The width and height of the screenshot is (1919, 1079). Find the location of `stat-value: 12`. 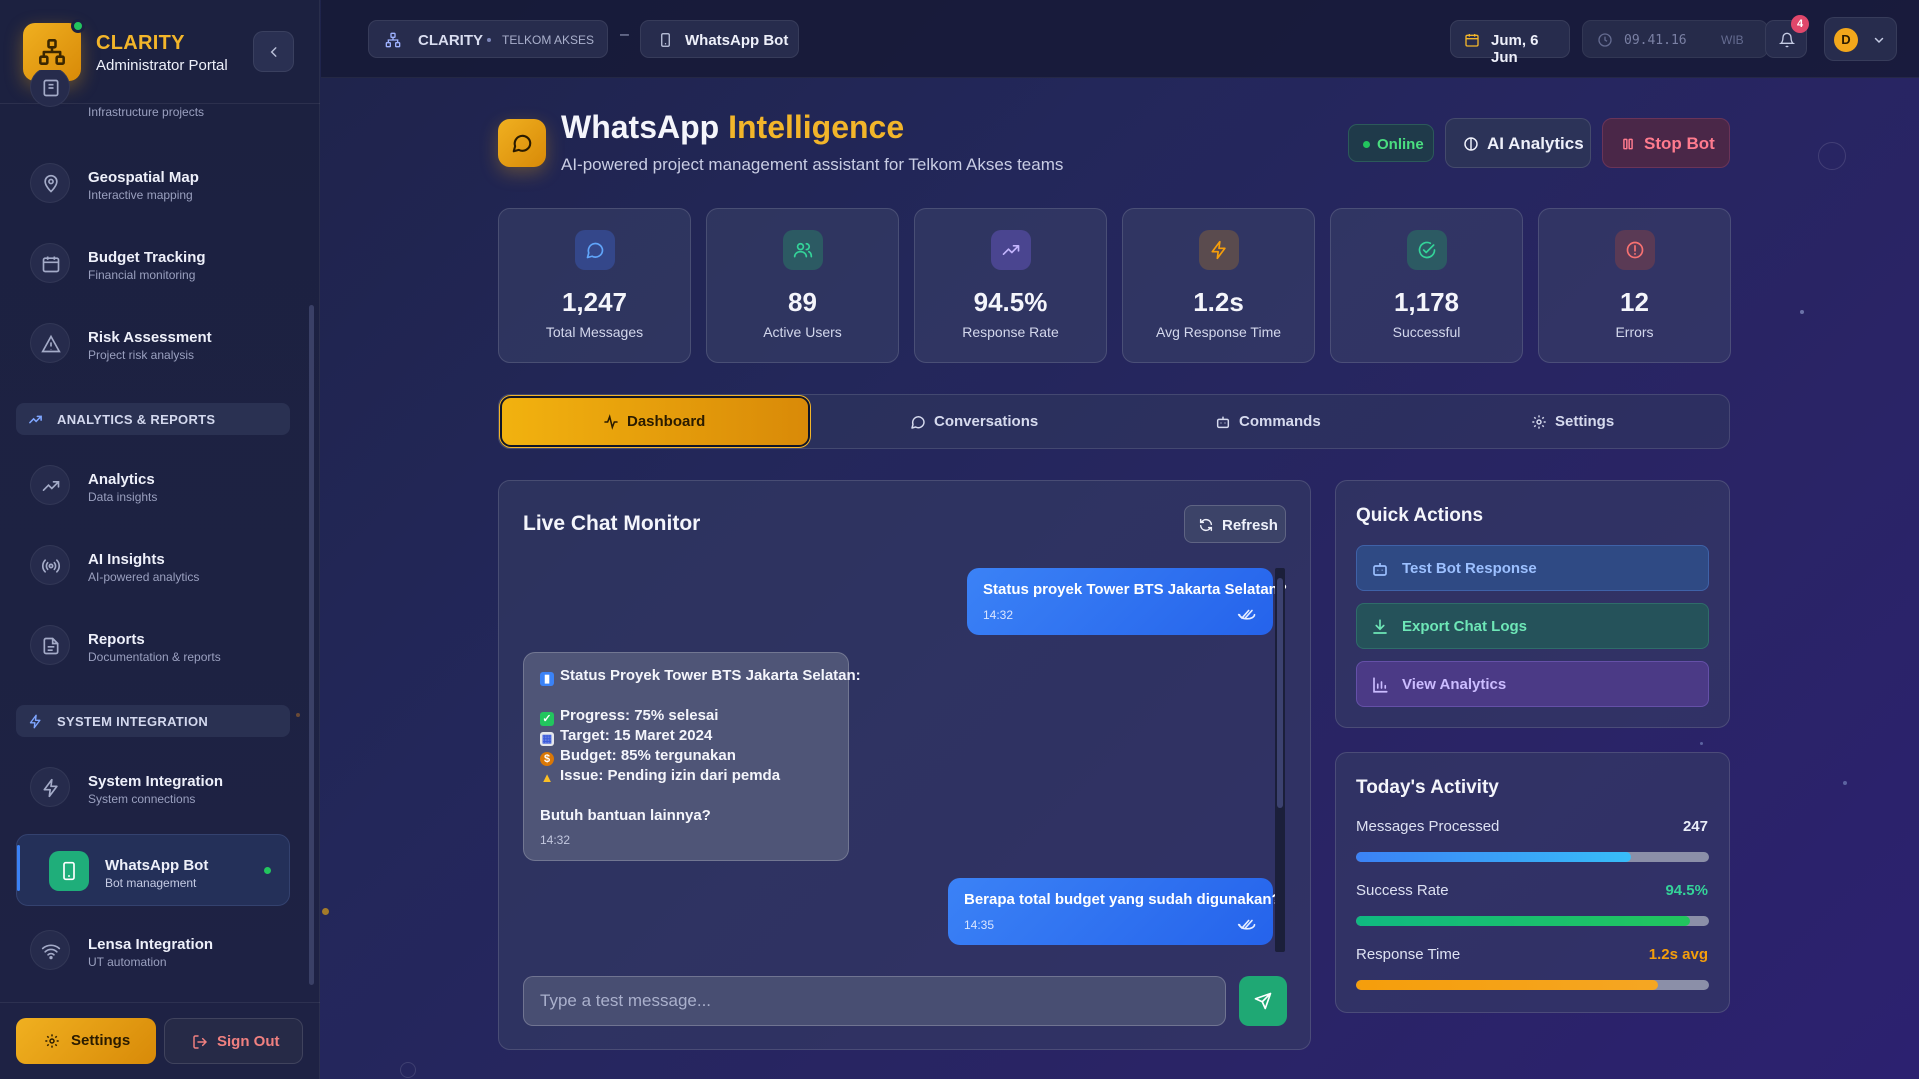

stat-value: 12 is located at coordinates (1634, 302).